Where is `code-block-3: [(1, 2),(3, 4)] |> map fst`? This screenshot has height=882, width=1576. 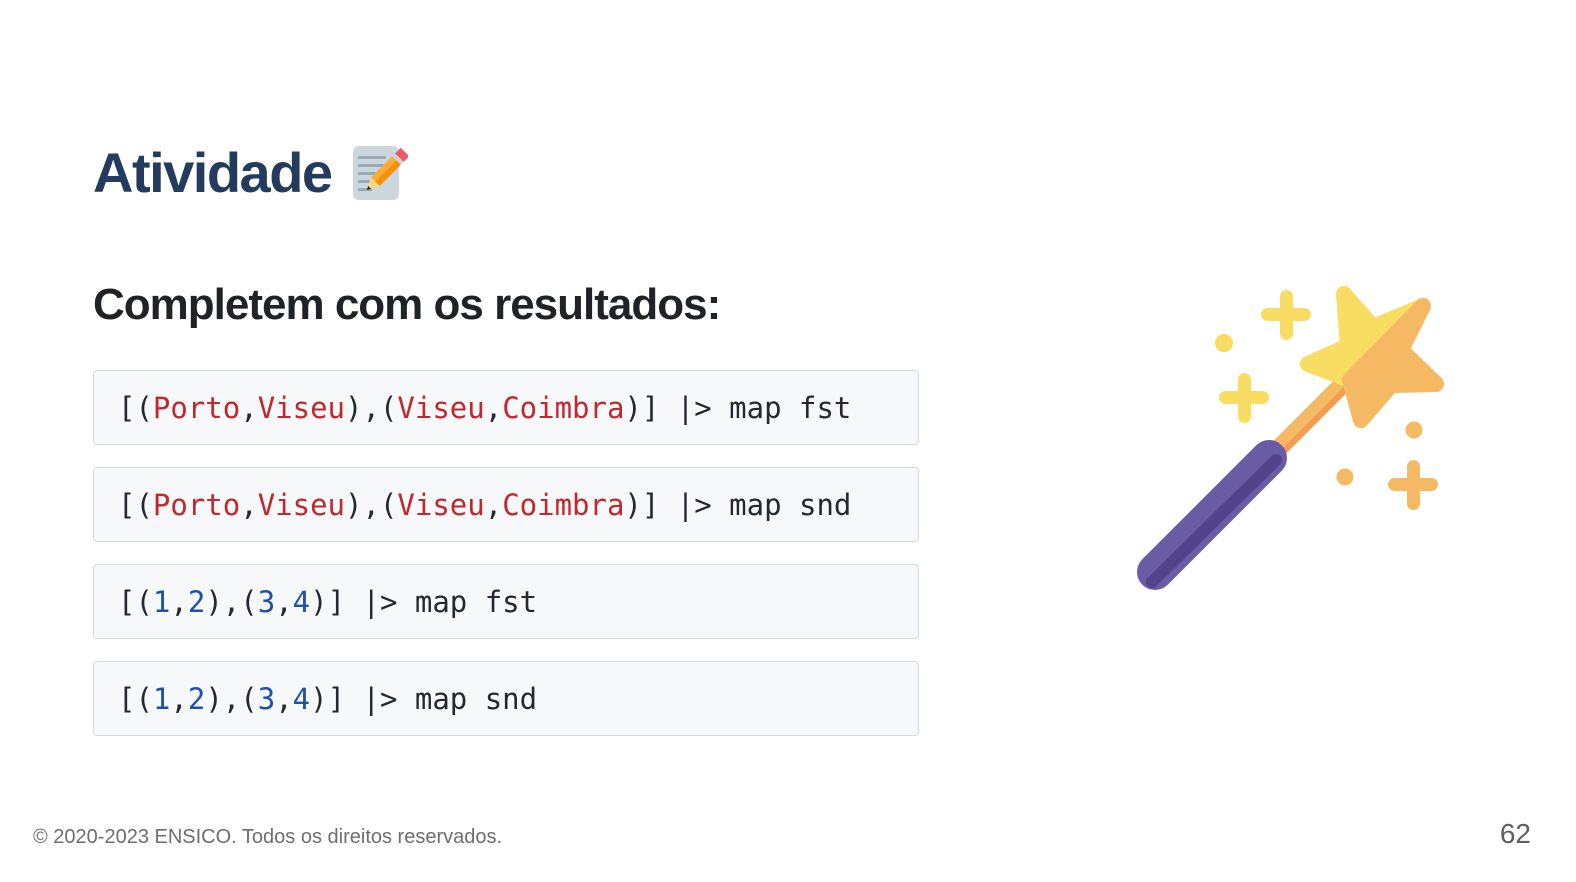 code-block-3: [(1, 2),(3, 4)] |> map fst is located at coordinates (506, 601).